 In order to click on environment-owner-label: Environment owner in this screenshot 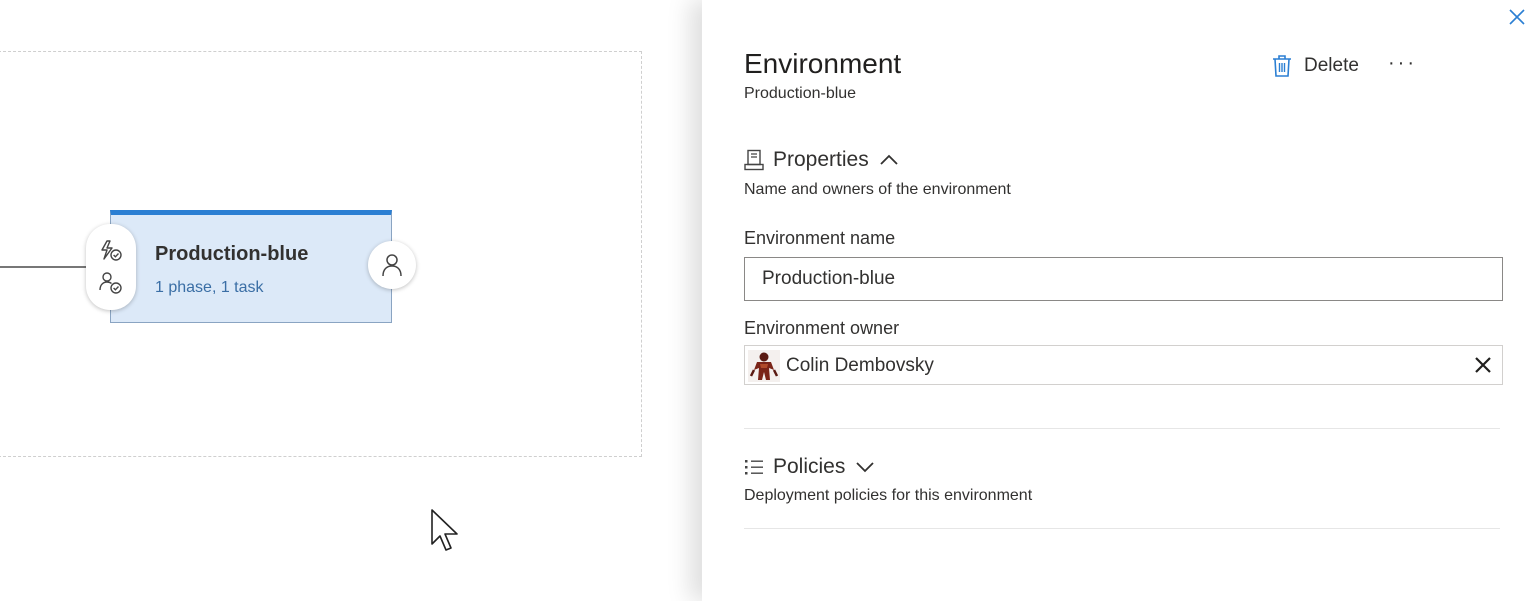, I will do `click(822, 328)`.